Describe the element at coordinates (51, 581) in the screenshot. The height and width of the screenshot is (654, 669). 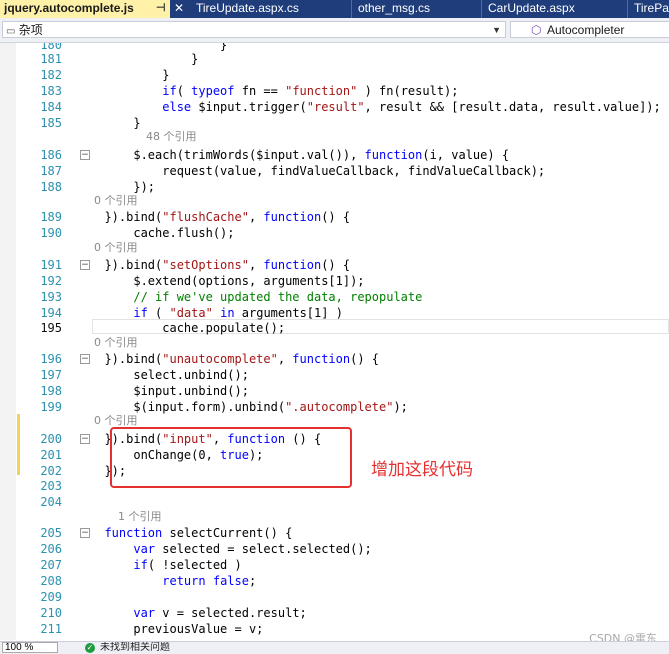
I see `line-number: 208` at that location.